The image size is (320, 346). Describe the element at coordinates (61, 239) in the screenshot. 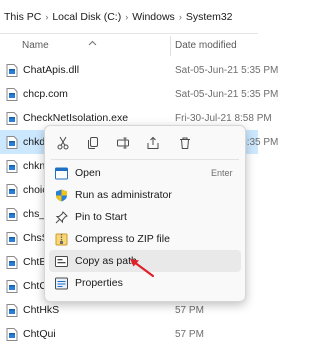

I see `zip-icon` at that location.